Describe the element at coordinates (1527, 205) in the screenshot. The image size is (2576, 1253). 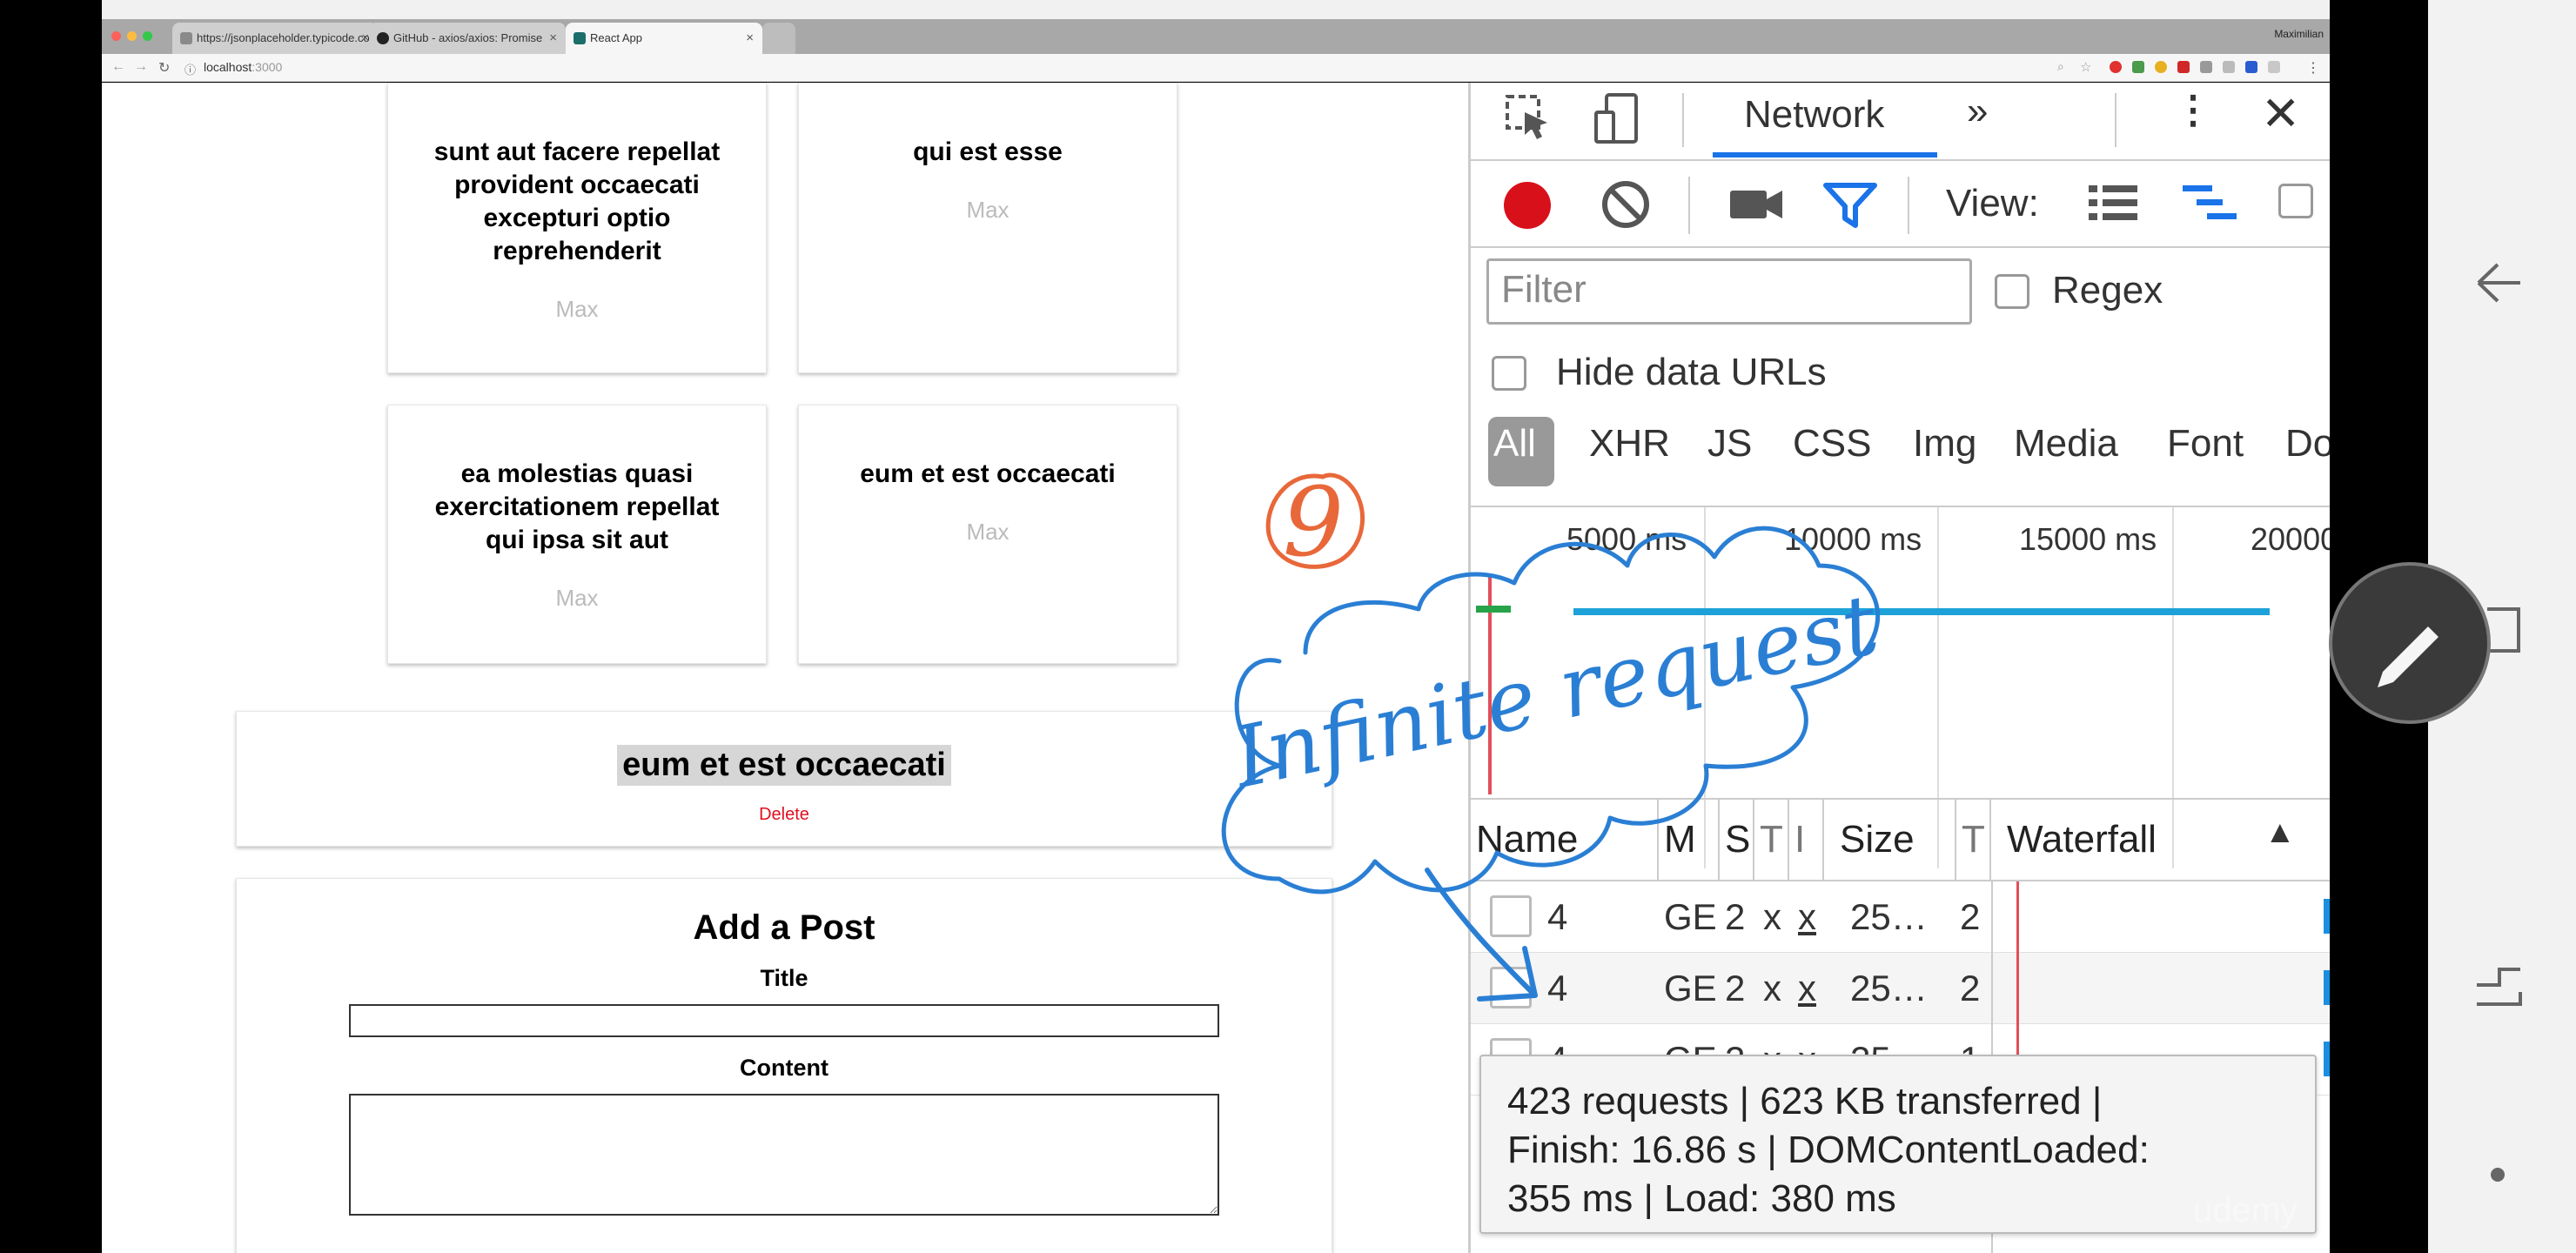
I see `record-icon` at that location.